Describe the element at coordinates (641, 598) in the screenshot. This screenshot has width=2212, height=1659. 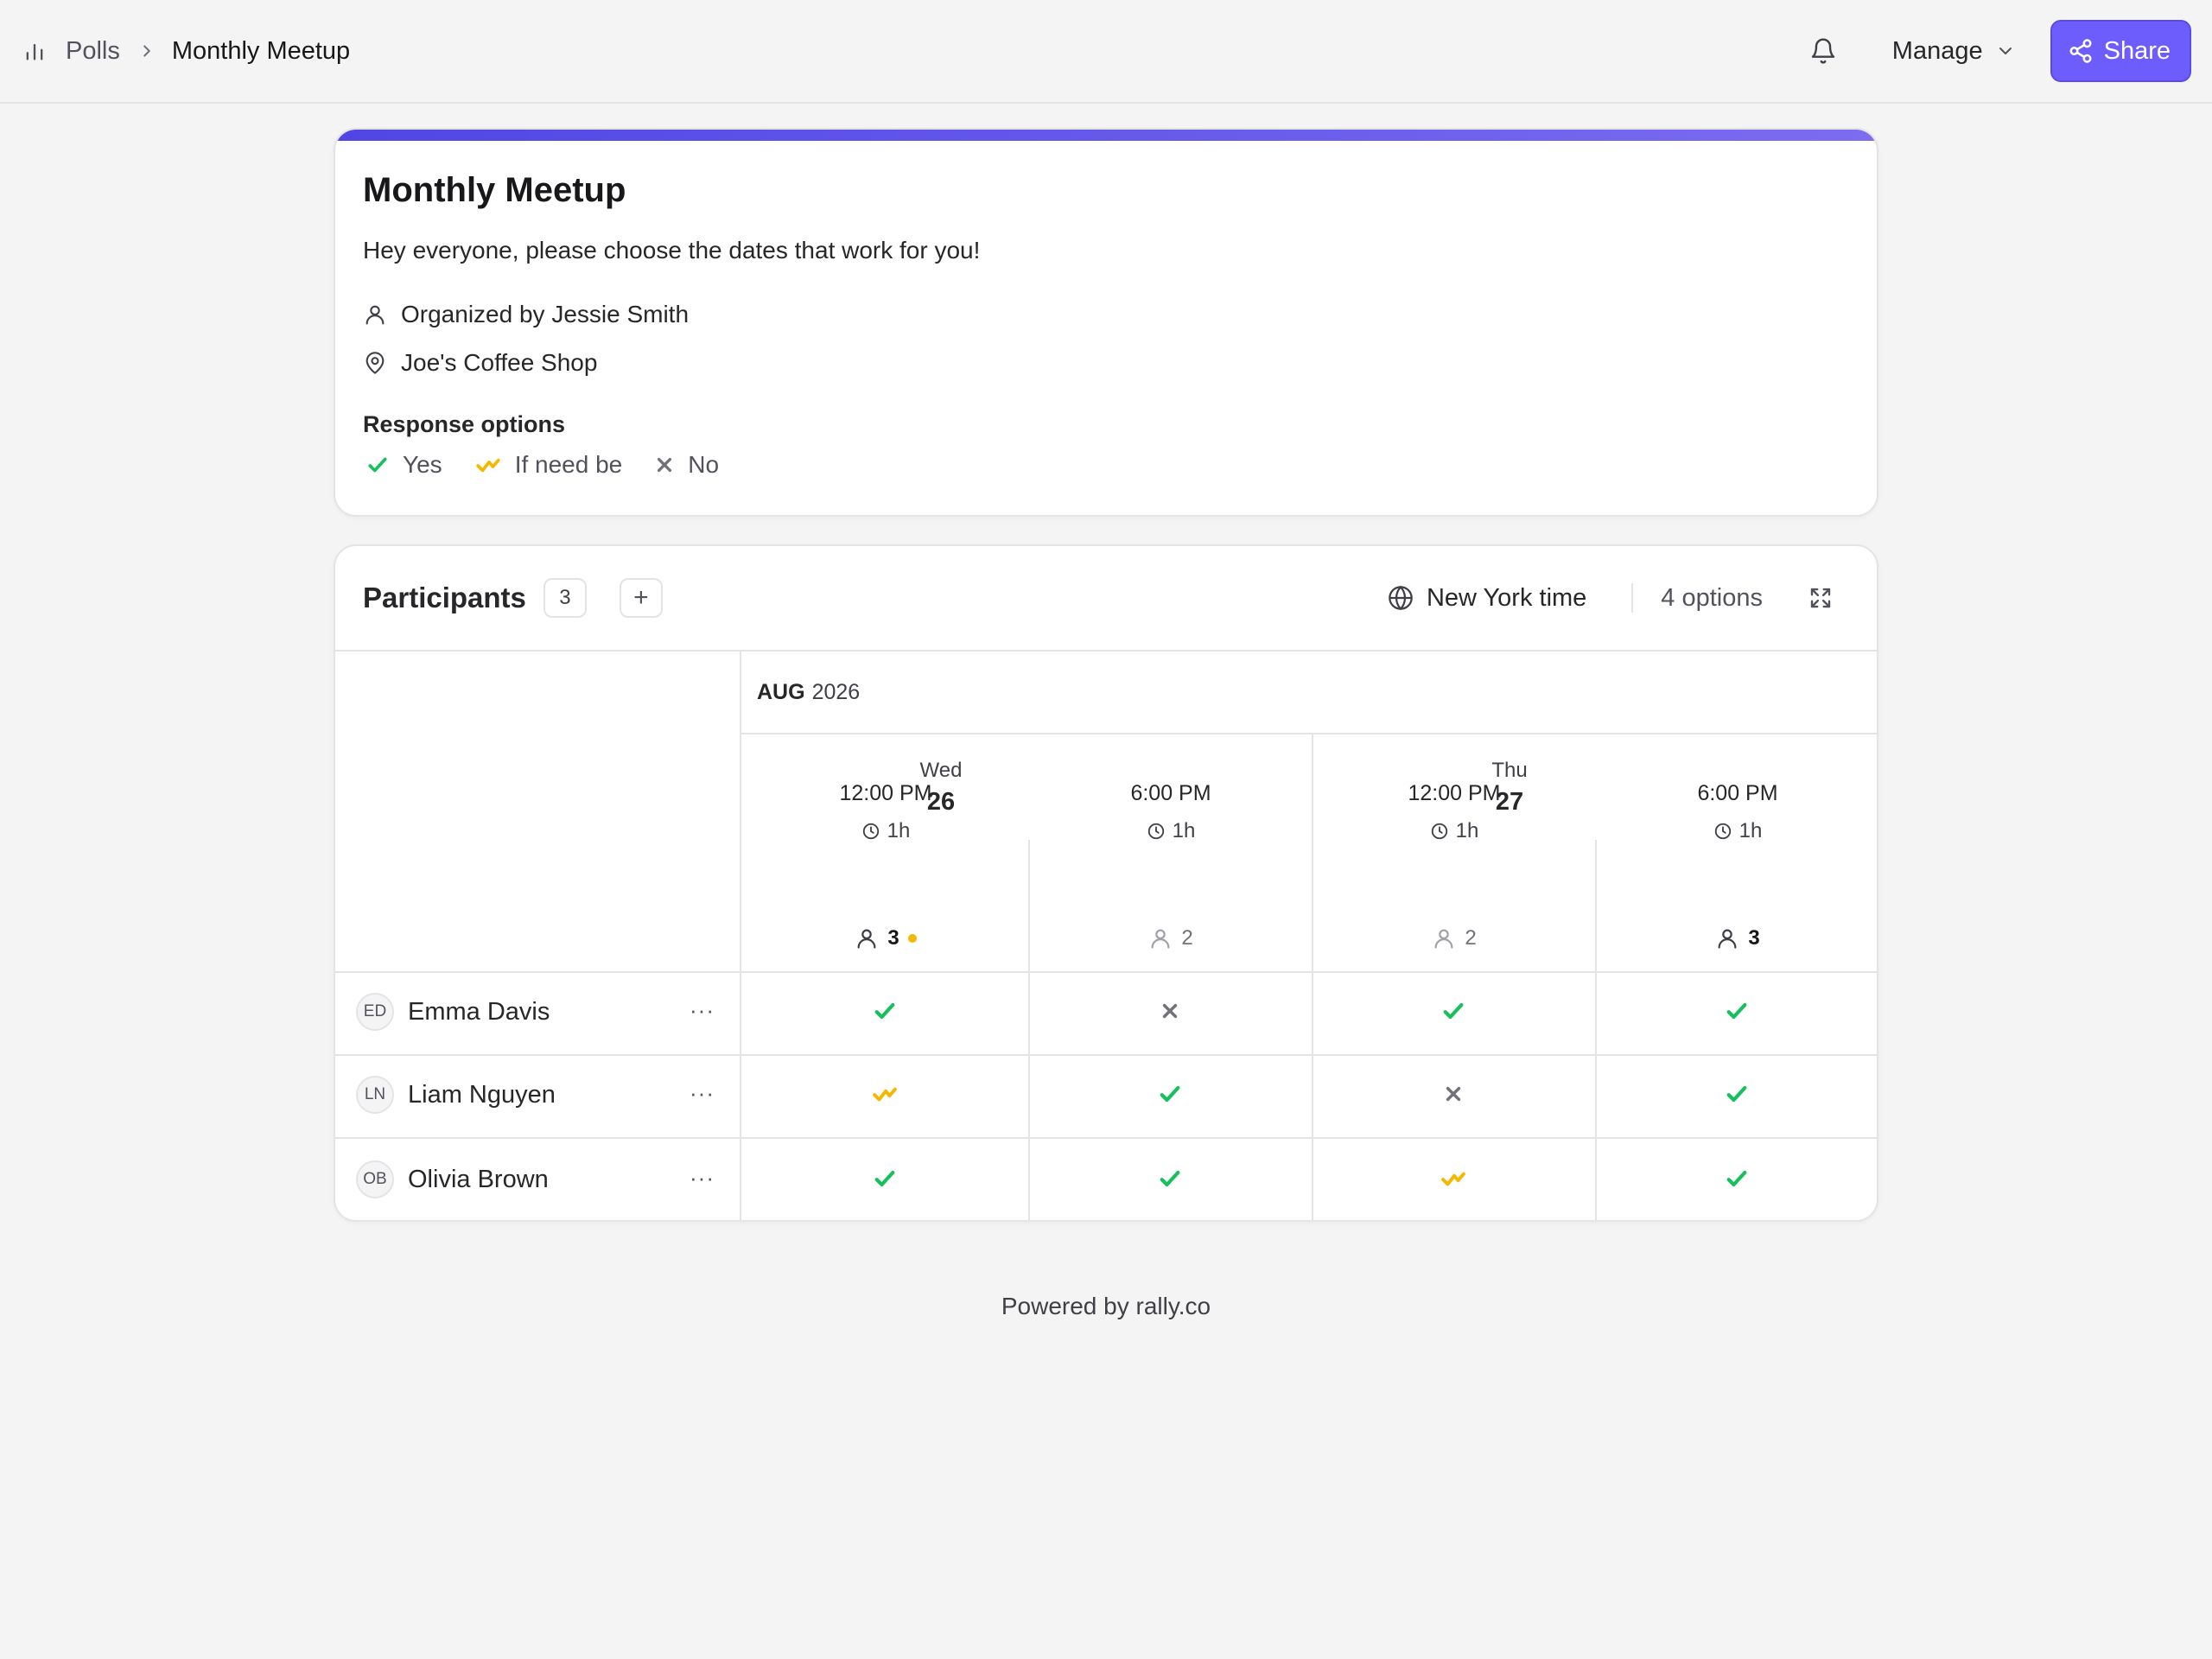
I see `add-participant-button: +` at that location.